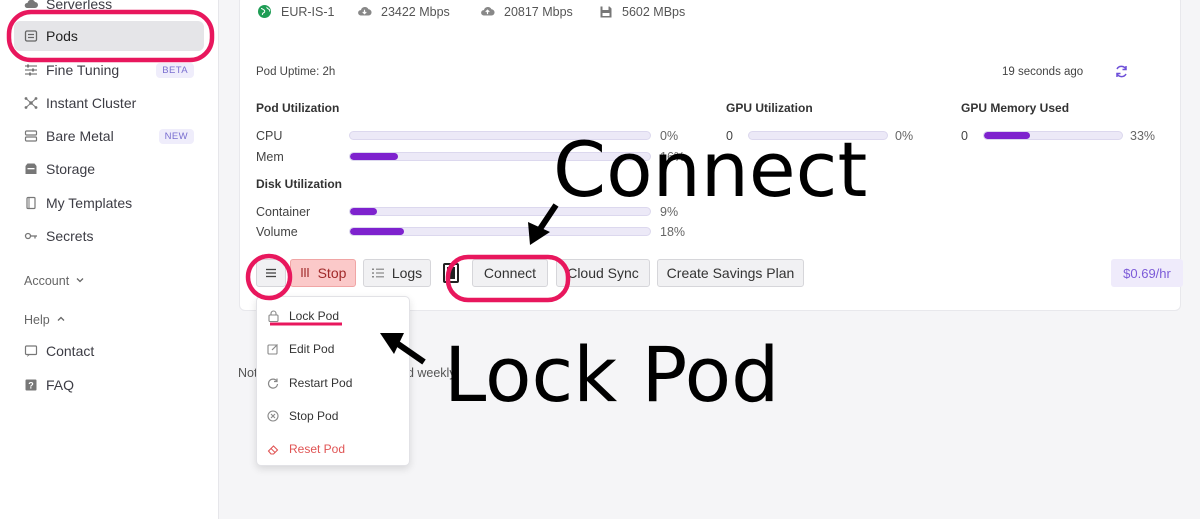 This screenshot has height=519, width=1200. What do you see at coordinates (89, 203) in the screenshot?
I see `sidebar-item-label: My Templates` at bounding box center [89, 203].